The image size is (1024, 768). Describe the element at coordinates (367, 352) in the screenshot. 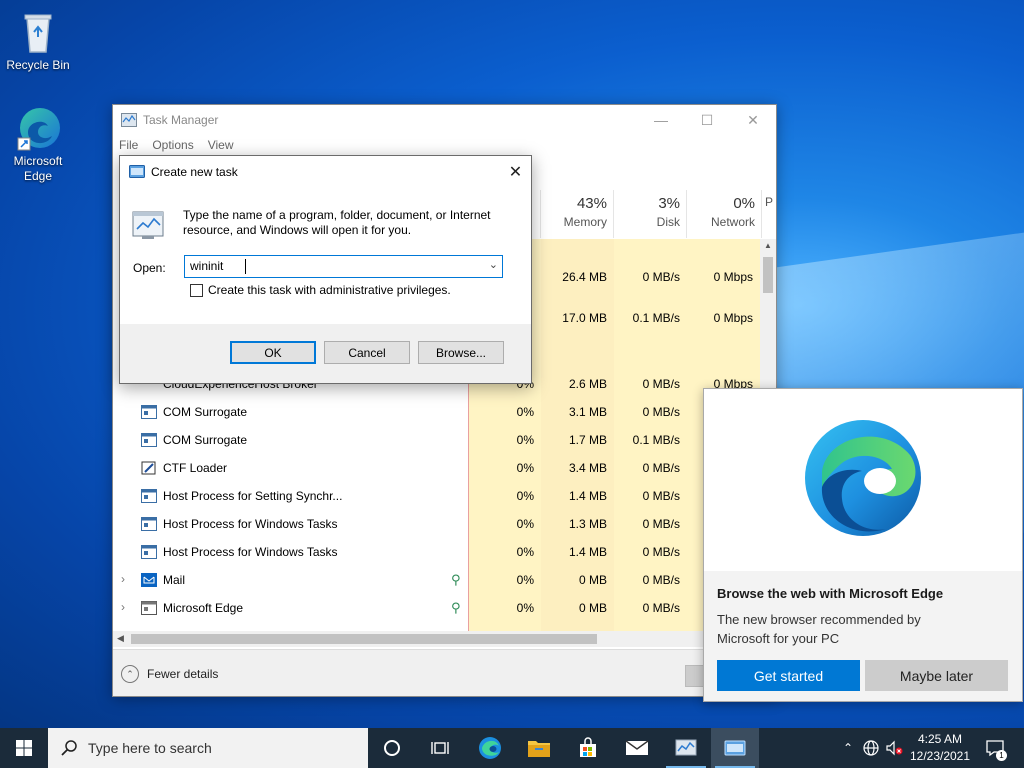

I see `cancel-button: Cancel` at that location.